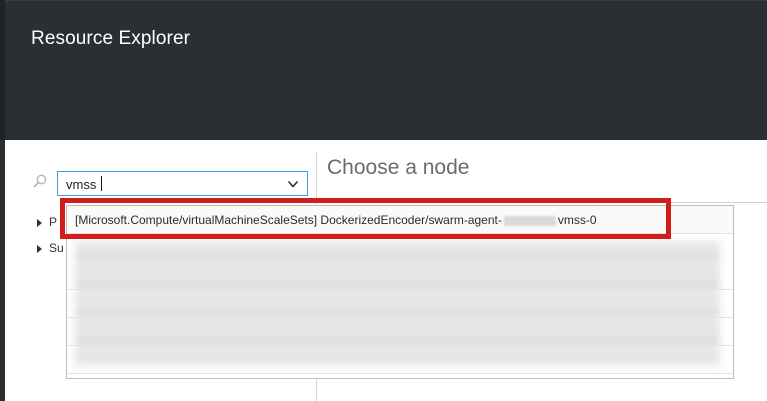  What do you see at coordinates (111, 38) in the screenshot?
I see `app-title: Resource Explorer` at bounding box center [111, 38].